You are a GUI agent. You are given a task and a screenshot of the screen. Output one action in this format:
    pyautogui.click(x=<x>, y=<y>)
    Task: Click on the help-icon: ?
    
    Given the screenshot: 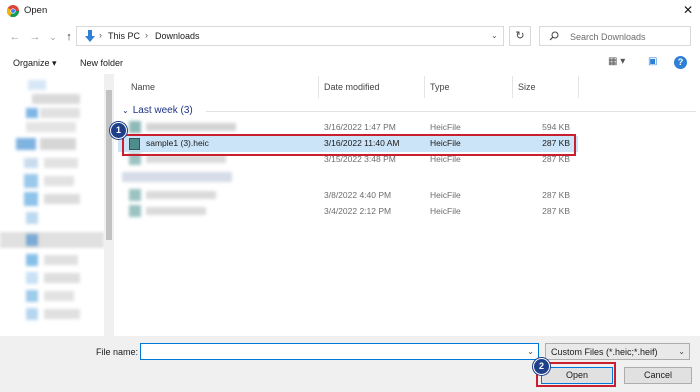 What is the action you would take?
    pyautogui.click(x=680, y=62)
    